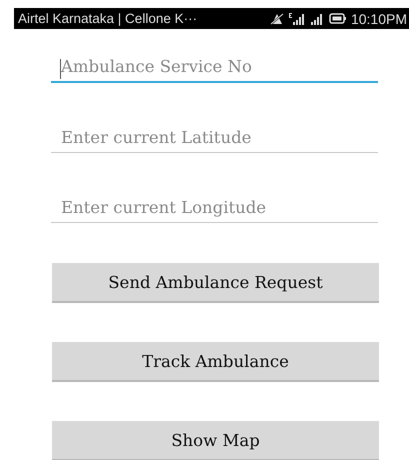 This screenshot has height=460, width=409. What do you see at coordinates (215, 362) in the screenshot?
I see `action-button: Track Ambulance` at bounding box center [215, 362].